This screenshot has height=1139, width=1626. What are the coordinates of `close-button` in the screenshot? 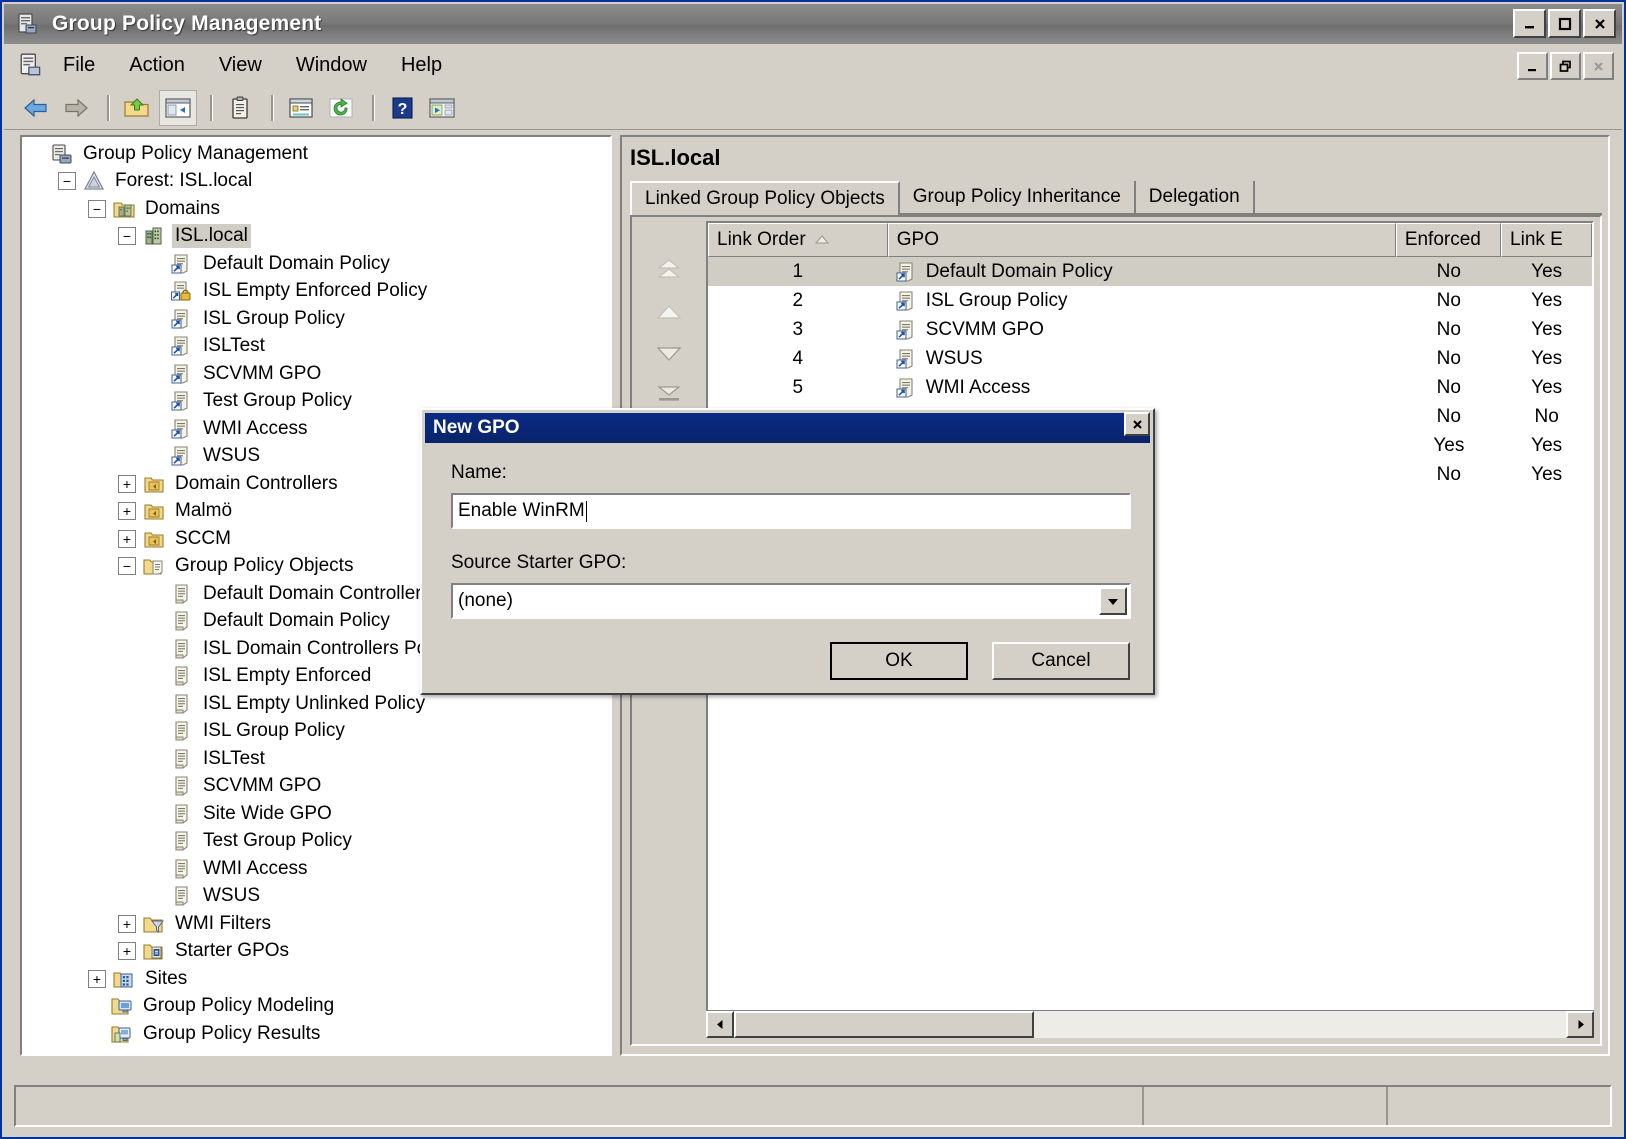 It's located at (1599, 23).